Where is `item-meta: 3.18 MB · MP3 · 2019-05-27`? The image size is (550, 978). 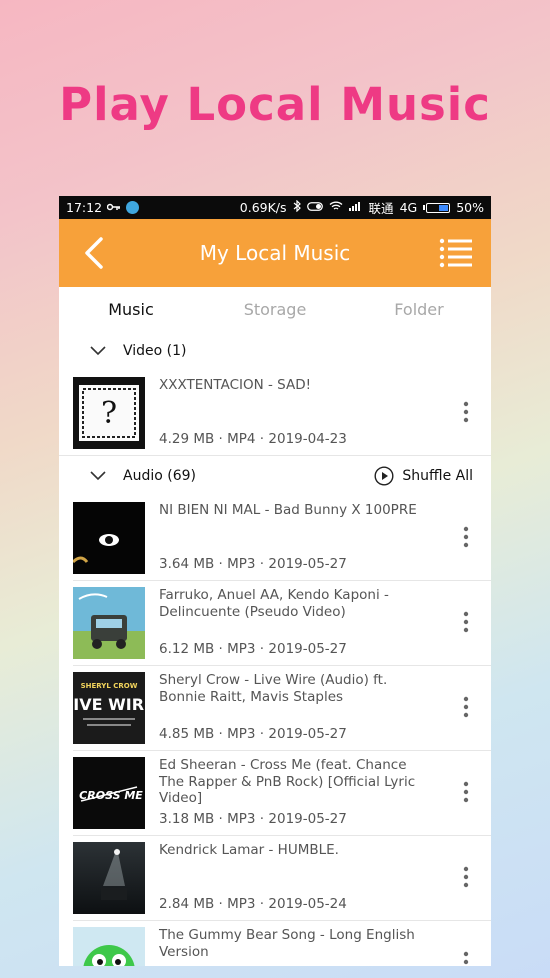 item-meta: 3.18 MB · MP3 · 2019-05-27 is located at coordinates (253, 819).